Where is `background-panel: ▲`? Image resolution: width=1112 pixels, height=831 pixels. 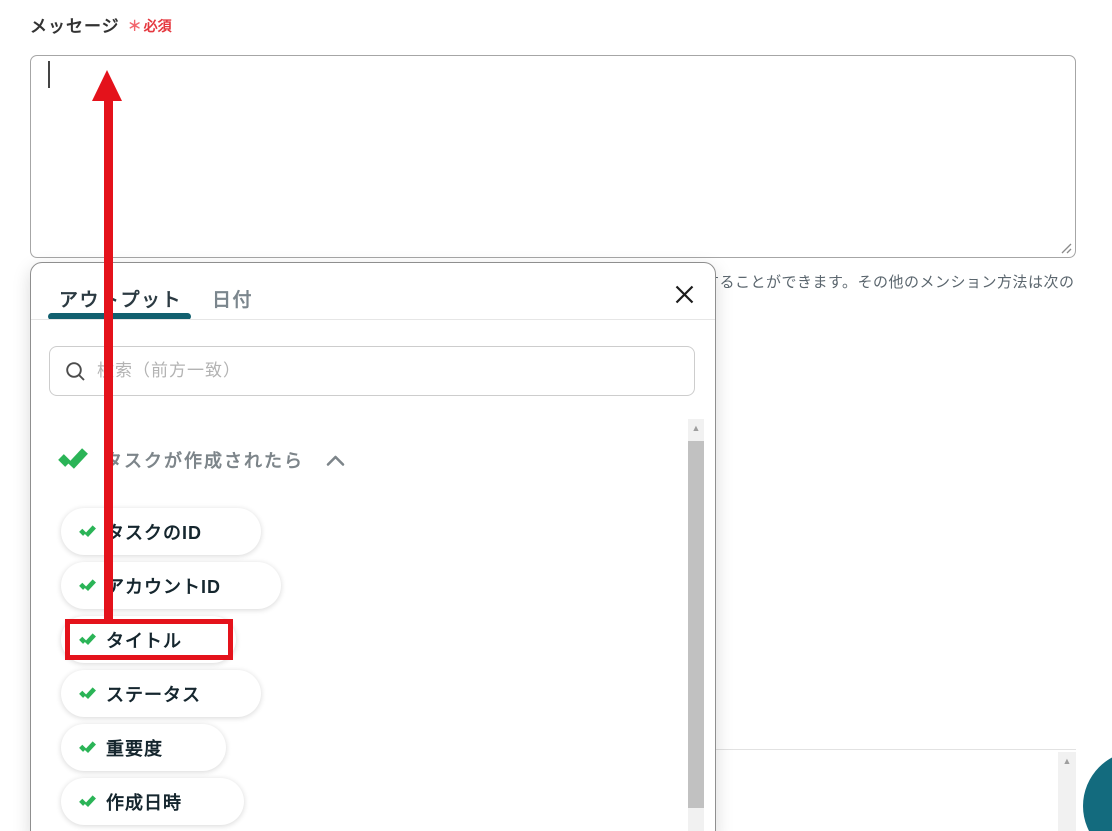 background-panel: ▲ is located at coordinates (895, 790).